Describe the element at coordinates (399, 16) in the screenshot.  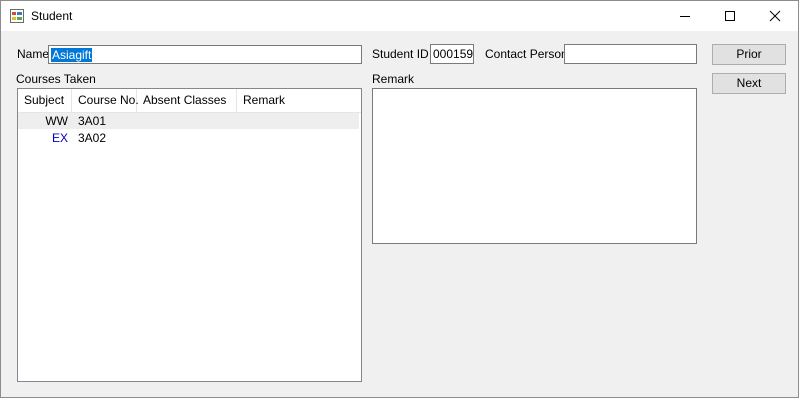
I see `title-bar: Student` at that location.